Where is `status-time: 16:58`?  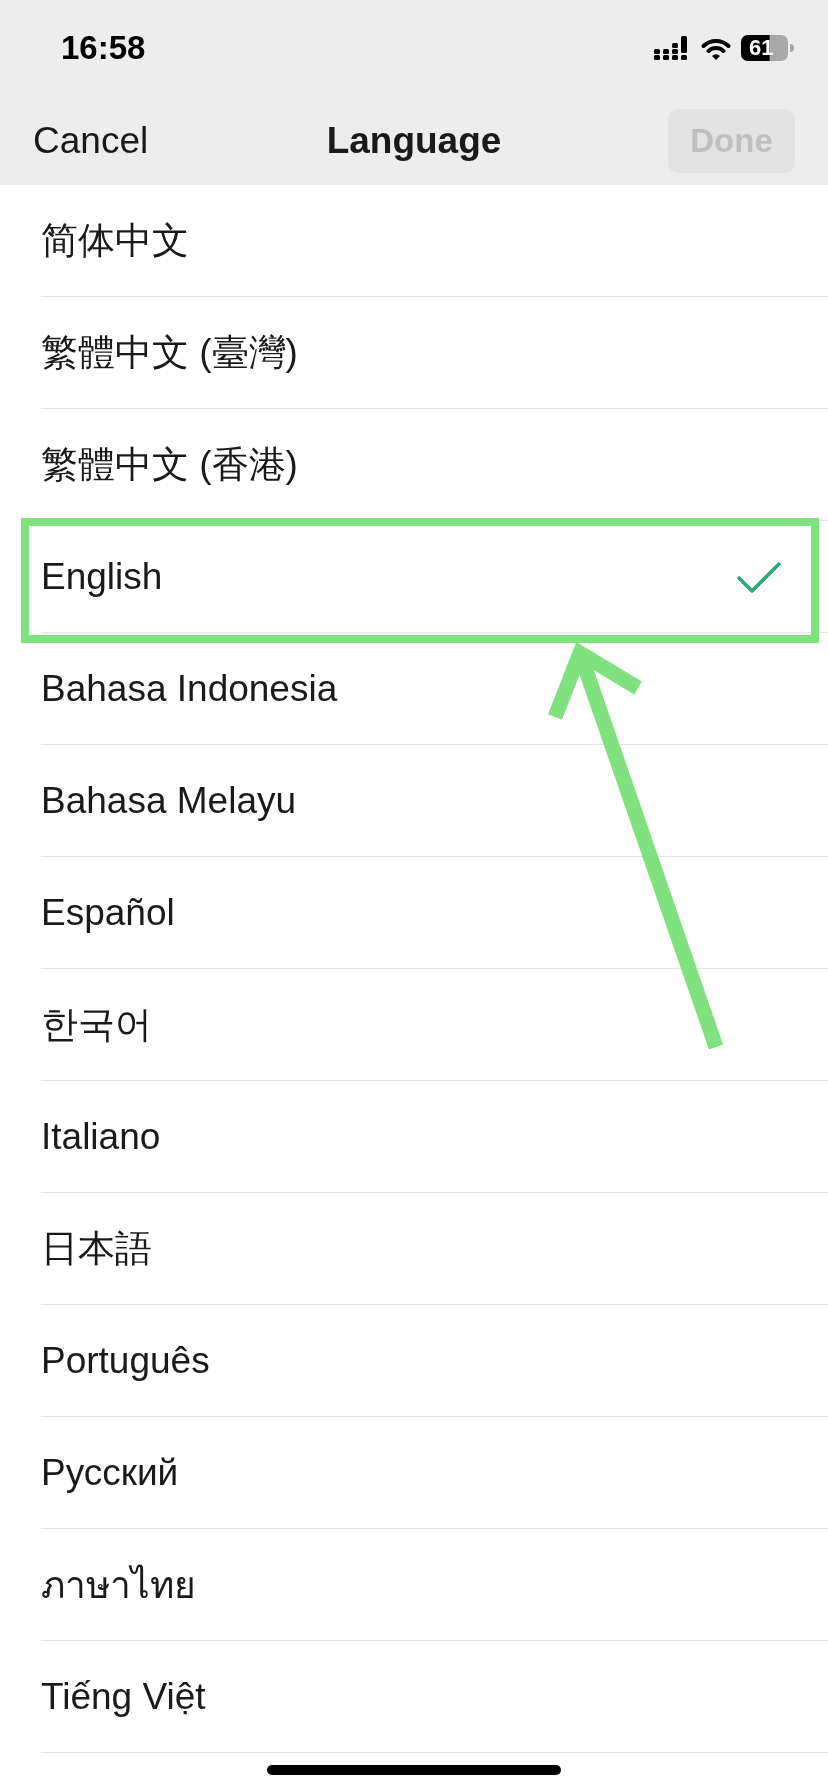
status-time: 16:58 is located at coordinates (103, 48).